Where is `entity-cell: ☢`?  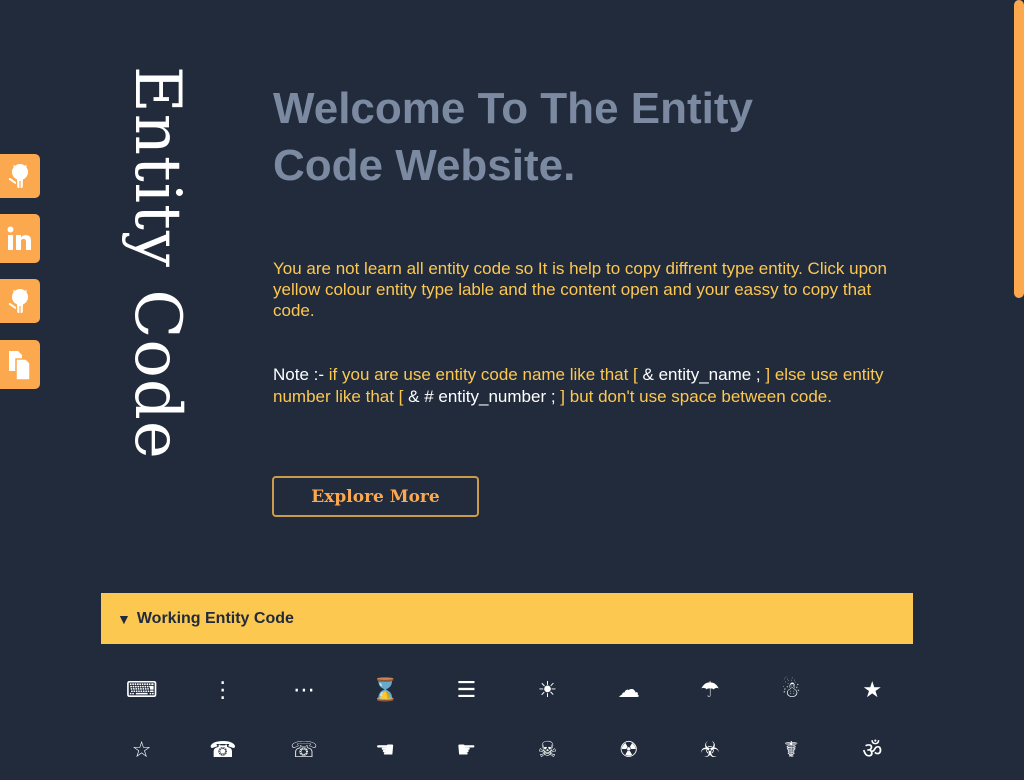 entity-cell: ☢ is located at coordinates (628, 750).